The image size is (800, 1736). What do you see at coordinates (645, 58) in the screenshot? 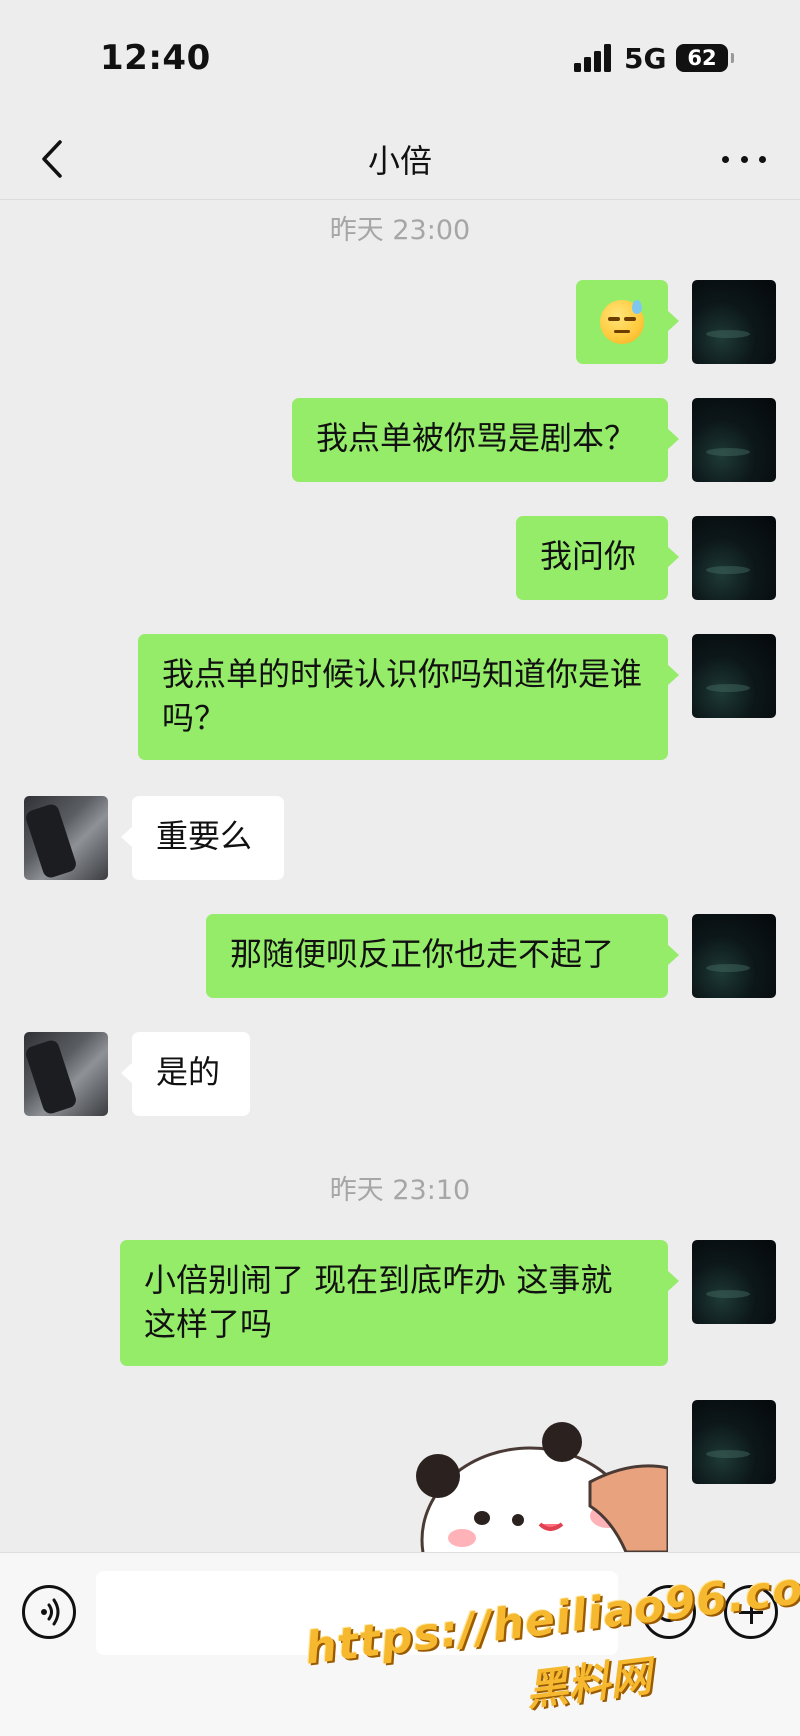
I see `network-type: 5G` at bounding box center [645, 58].